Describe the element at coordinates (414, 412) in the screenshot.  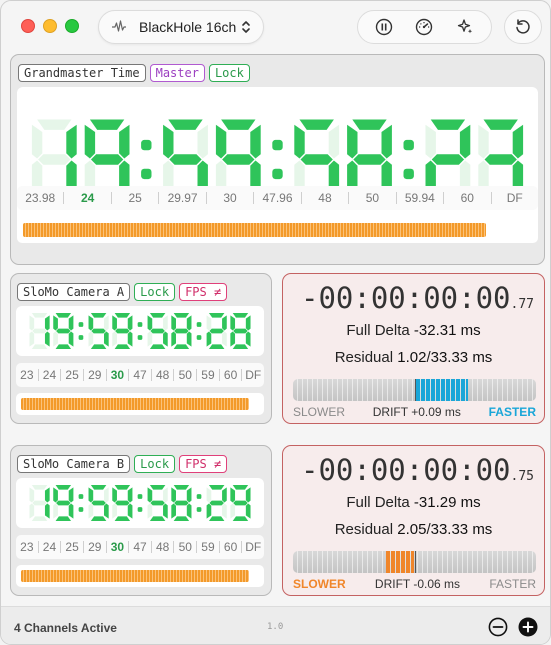
I see `camera-a-drift-labels: SLOWER DRIFT +0.09 ms FASTER` at that location.